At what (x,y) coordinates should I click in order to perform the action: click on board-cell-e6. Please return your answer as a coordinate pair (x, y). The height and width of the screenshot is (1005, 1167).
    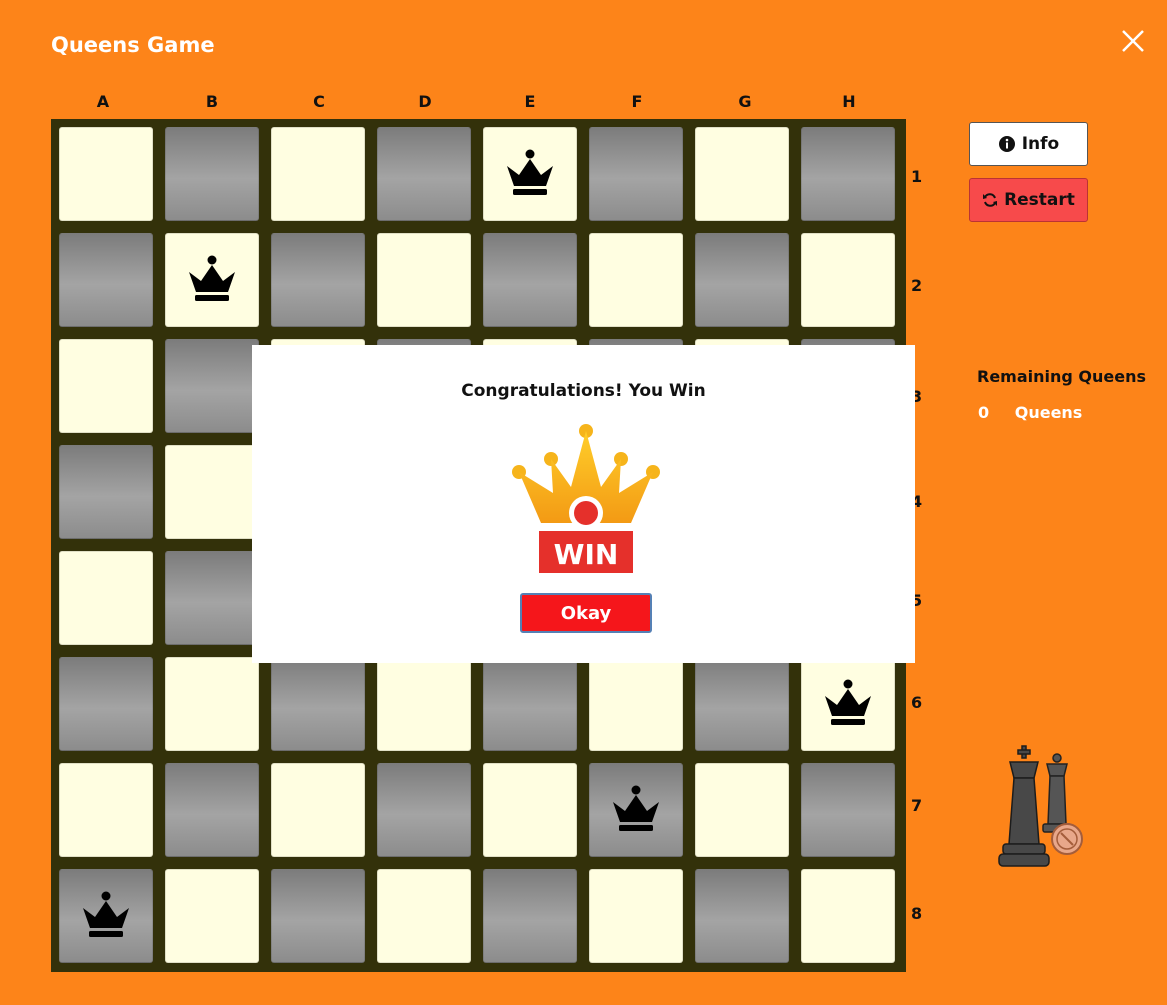
    Looking at the image, I should click on (530, 704).